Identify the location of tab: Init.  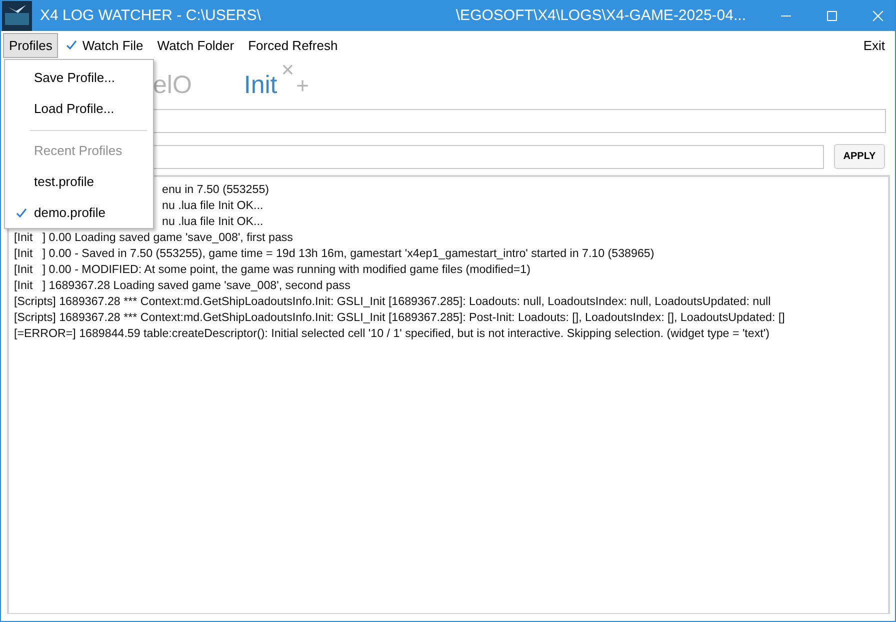
(261, 87).